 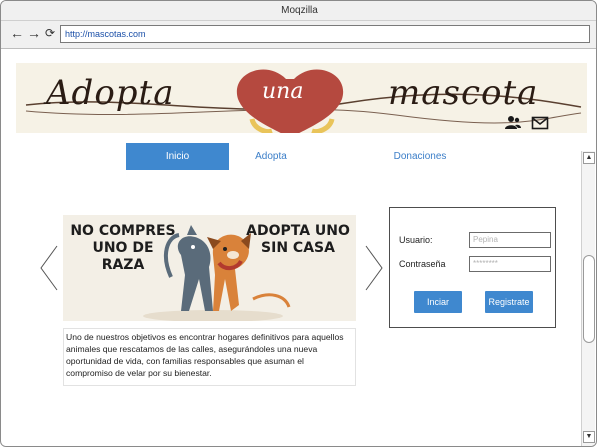 What do you see at coordinates (416, 240) in the screenshot?
I see `user-label: Usuario:` at bounding box center [416, 240].